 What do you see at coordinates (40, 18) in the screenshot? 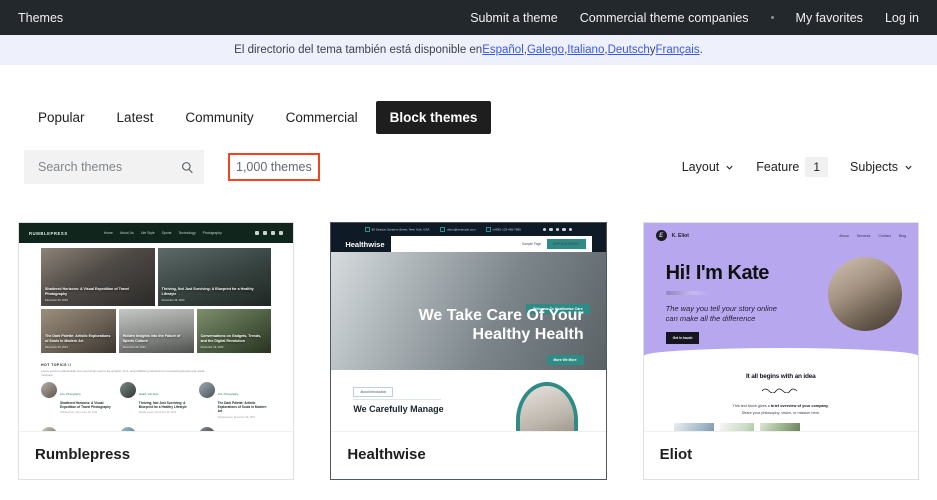
I see `site-brand-themes: Themes` at bounding box center [40, 18].